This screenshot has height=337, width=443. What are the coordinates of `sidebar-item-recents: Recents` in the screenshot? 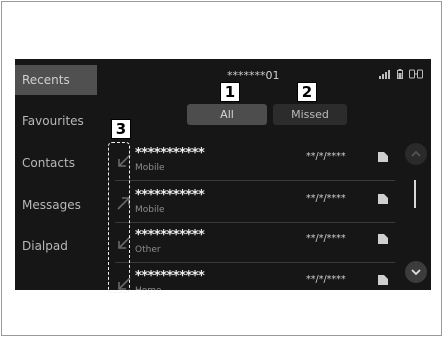 It's located at (56, 80).